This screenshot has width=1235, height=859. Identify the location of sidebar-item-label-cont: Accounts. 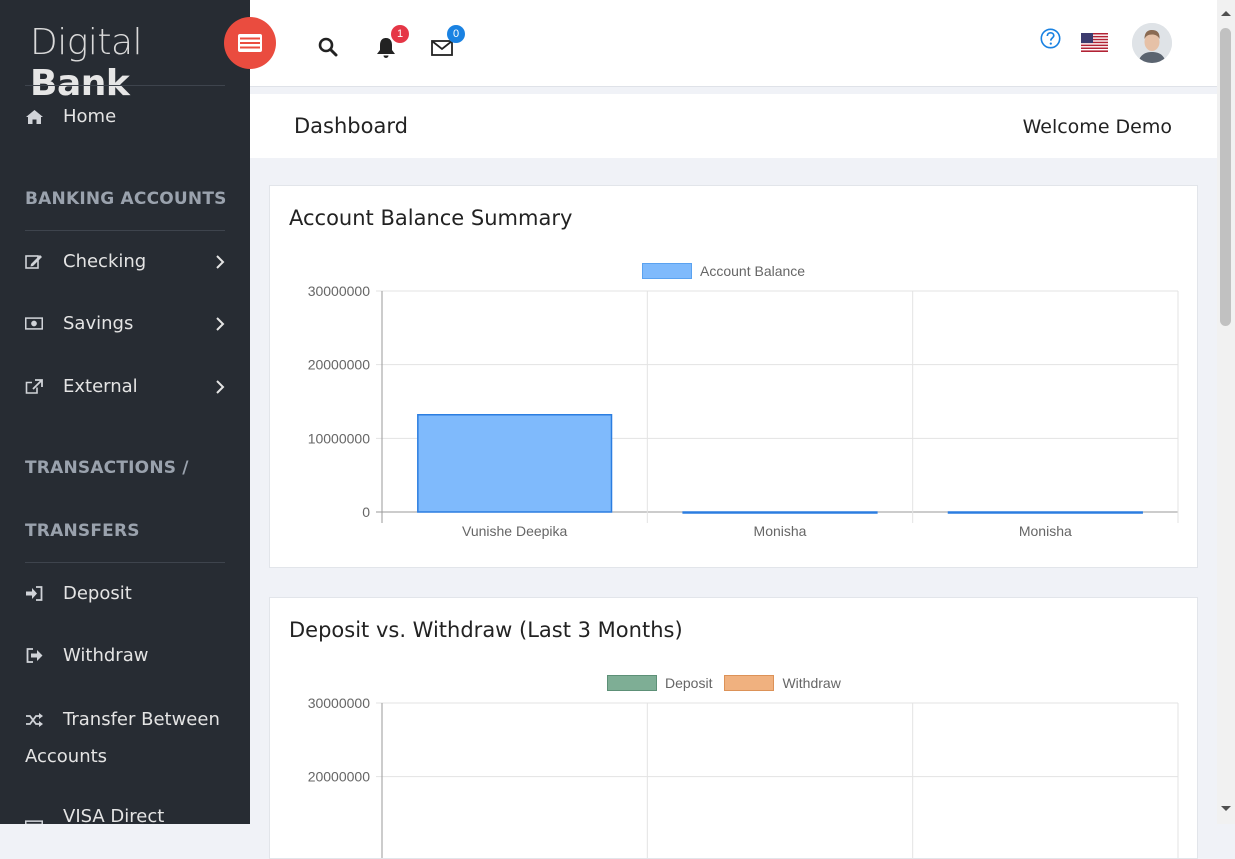
(66, 756).